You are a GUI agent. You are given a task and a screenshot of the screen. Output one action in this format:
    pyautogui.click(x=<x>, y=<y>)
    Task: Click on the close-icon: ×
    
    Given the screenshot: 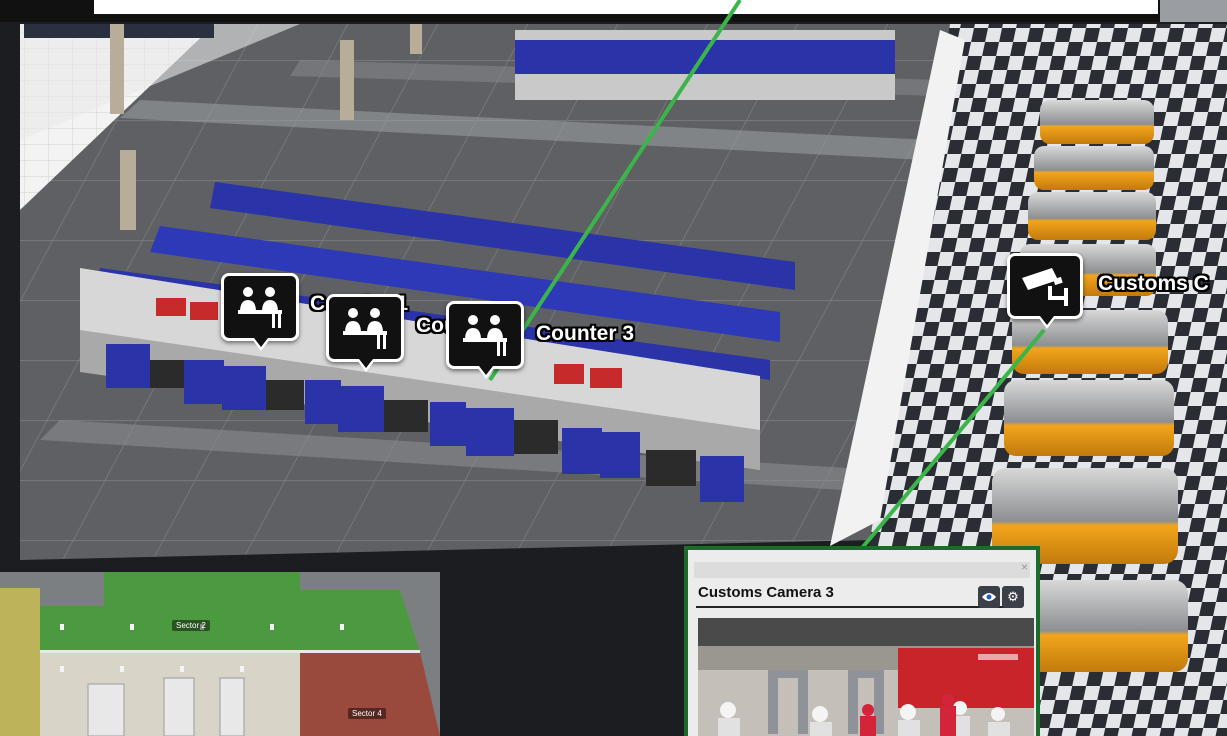 What is the action you would take?
    pyautogui.click(x=1024, y=567)
    